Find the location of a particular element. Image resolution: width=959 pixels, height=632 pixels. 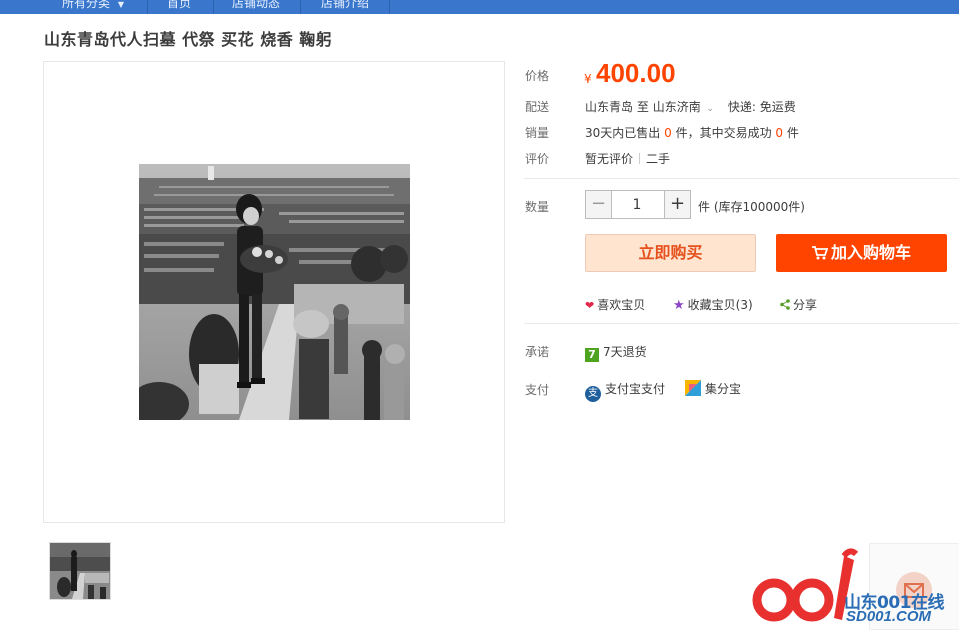

product-photo is located at coordinates (274, 292).